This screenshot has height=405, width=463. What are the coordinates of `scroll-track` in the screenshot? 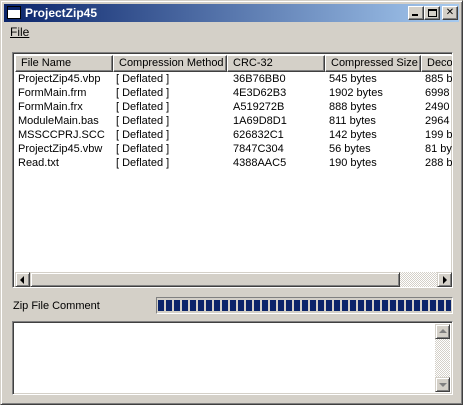 It's located at (442, 358).